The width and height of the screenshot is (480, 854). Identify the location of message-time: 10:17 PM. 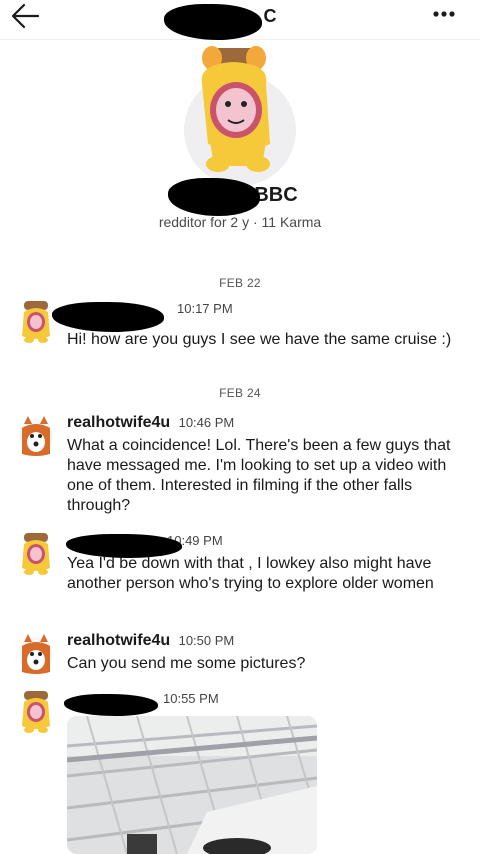
(205, 308).